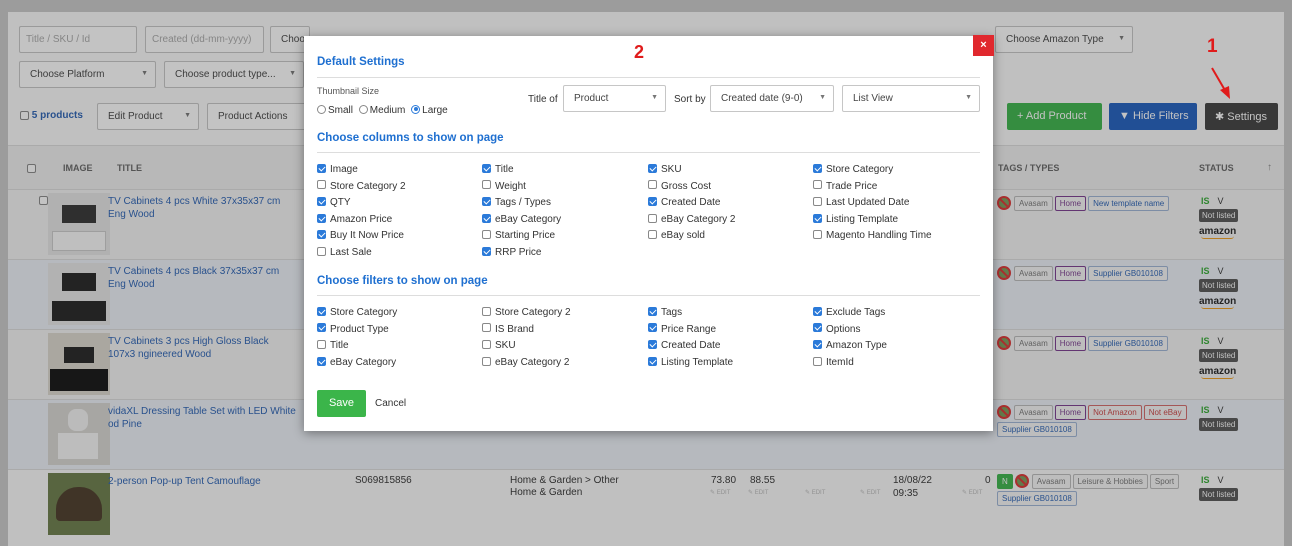 This screenshot has width=1292, height=546. I want to click on annotation-number: 2, so click(639, 52).